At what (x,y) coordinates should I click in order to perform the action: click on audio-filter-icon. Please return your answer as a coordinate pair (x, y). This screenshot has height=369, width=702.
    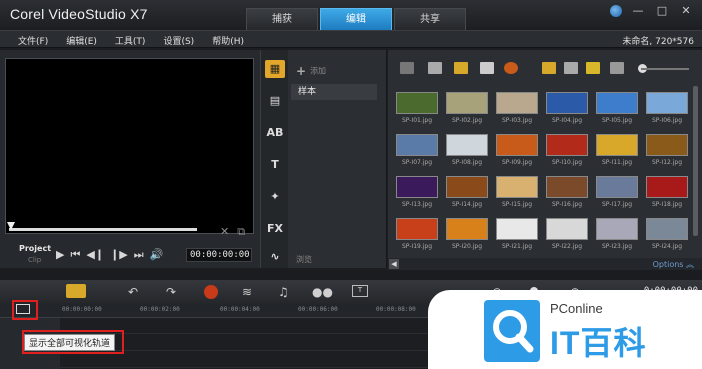
    Looking at the image, I should click on (487, 68).